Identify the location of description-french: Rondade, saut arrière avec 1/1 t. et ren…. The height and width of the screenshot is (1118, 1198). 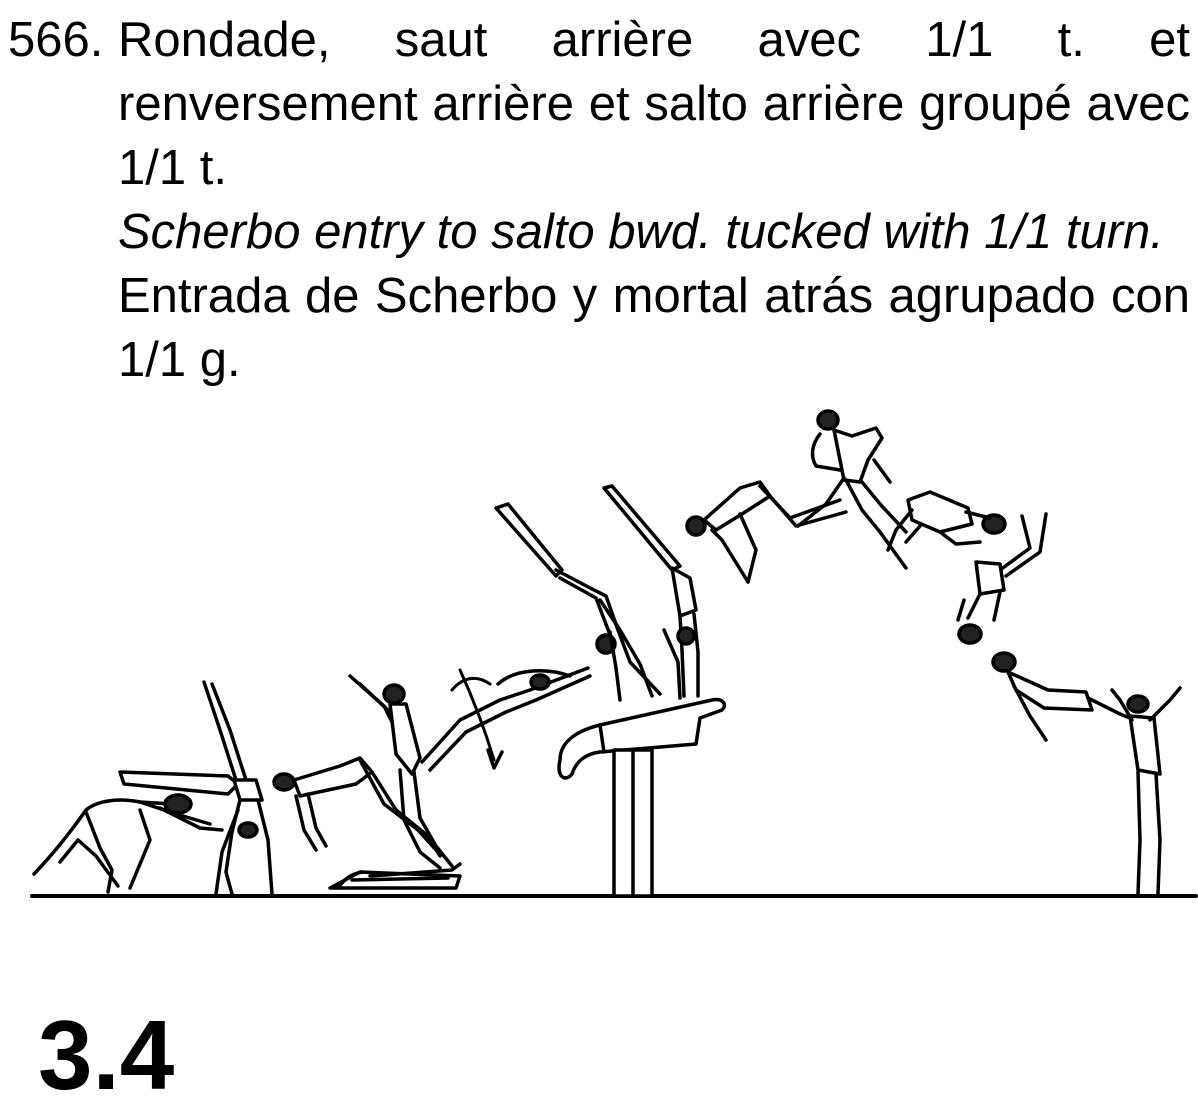
(654, 104).